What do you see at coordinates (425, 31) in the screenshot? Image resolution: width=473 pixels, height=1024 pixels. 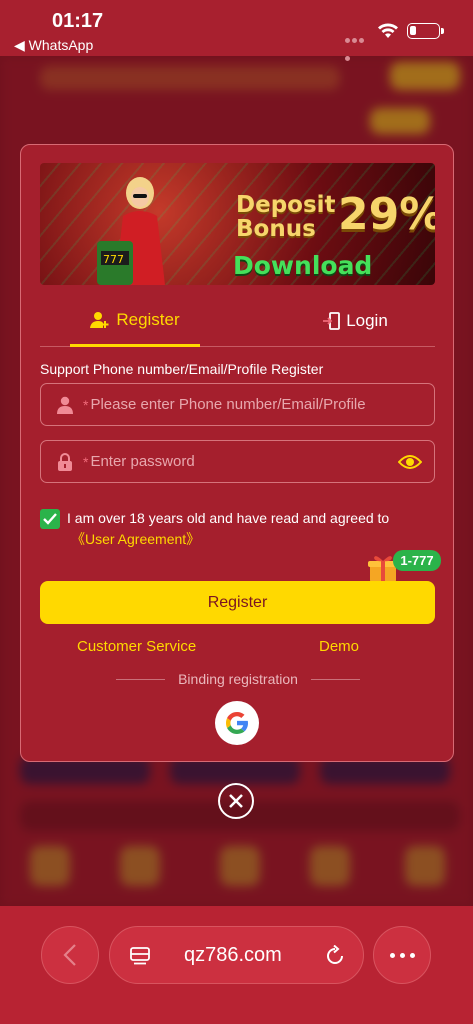 I see `battery-icon` at bounding box center [425, 31].